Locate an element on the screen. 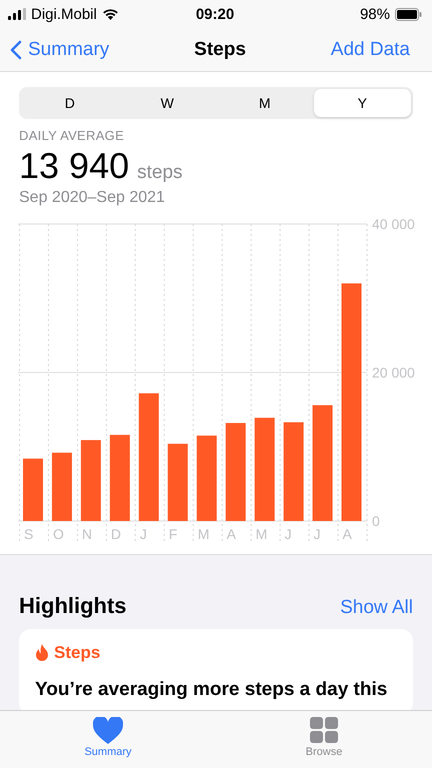 This screenshot has width=432, height=768. tab-bar-item: Browse is located at coordinates (324, 739).